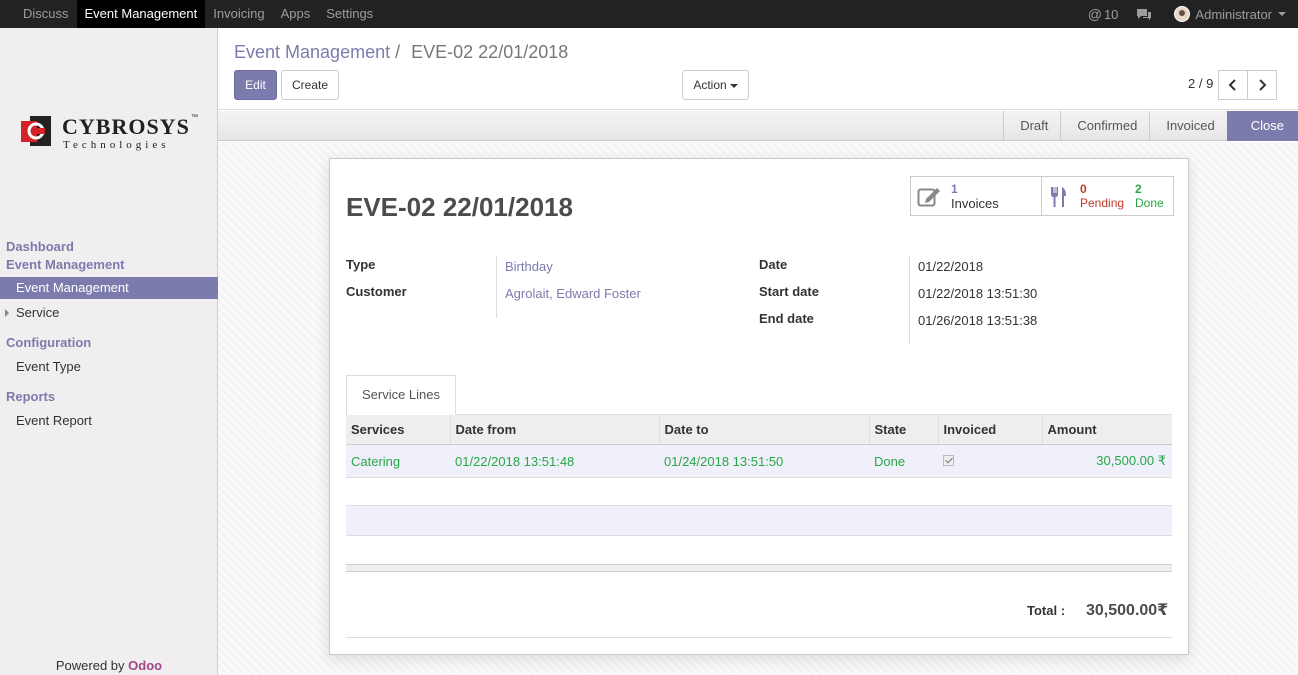 This screenshot has width=1298, height=675. I want to click on column-header-amount: Amount, so click(1107, 429).